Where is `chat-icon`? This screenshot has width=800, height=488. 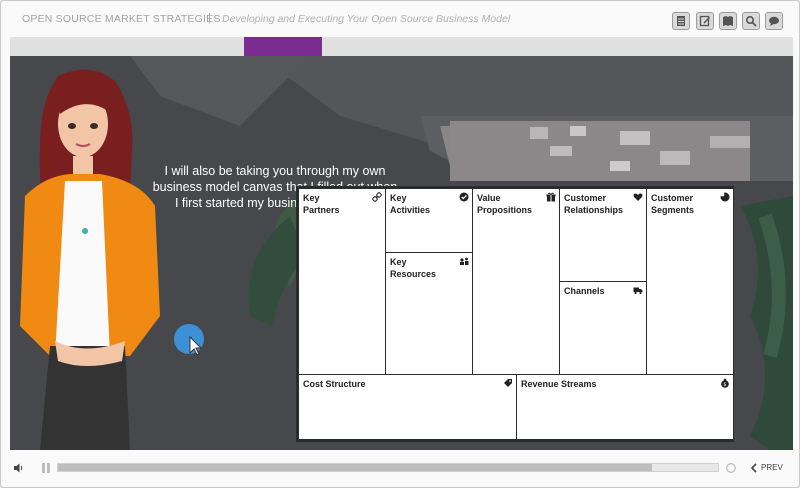
chat-icon is located at coordinates (774, 21).